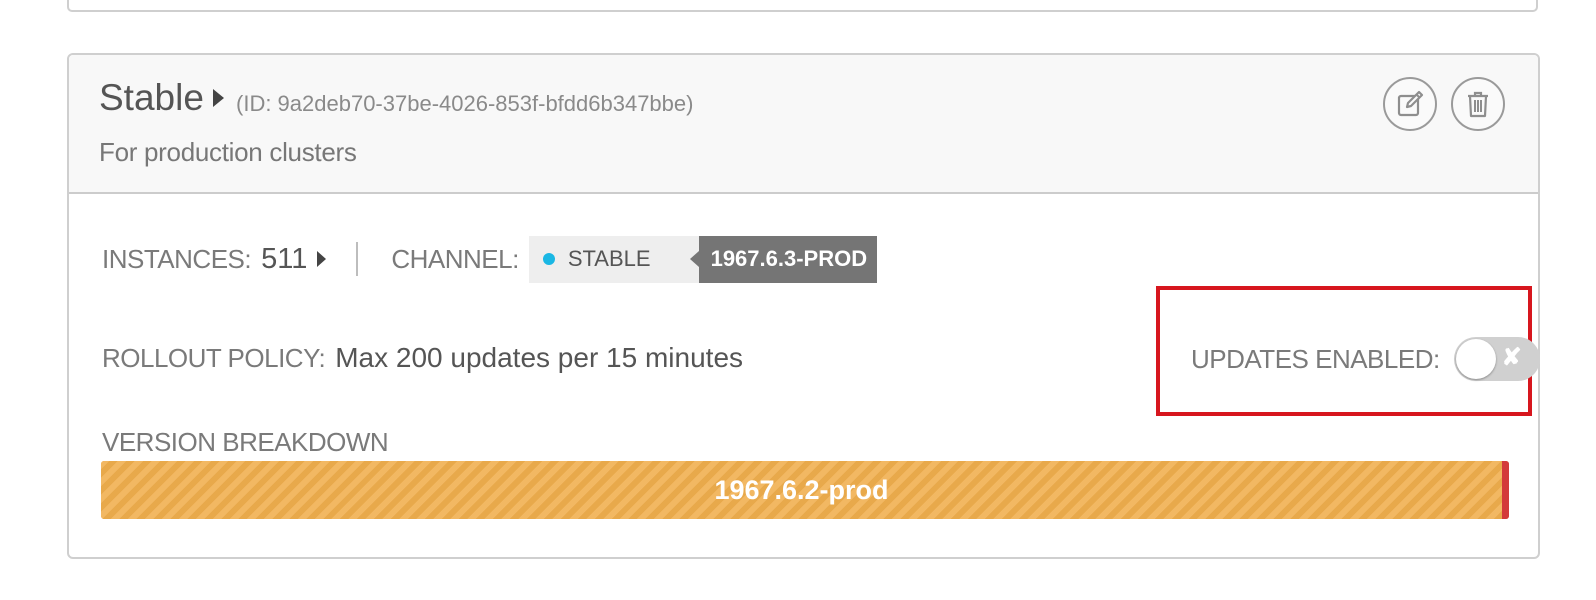 This screenshot has width=1596, height=600. What do you see at coordinates (455, 258) in the screenshot?
I see `channel-label: CHANNEL:` at bounding box center [455, 258].